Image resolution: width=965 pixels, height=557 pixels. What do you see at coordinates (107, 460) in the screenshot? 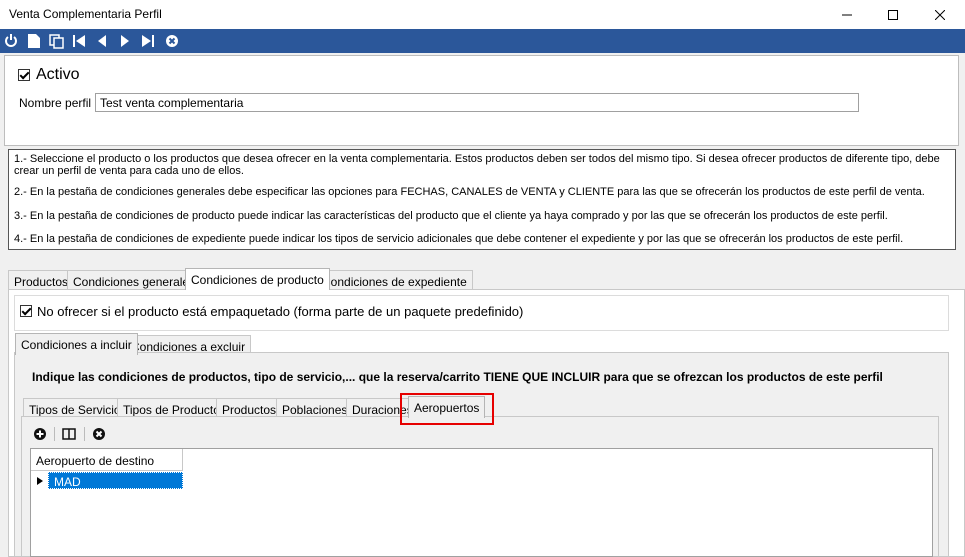
I see `column-header-aeropuerto-destino: Aeropuerto de destino` at bounding box center [107, 460].